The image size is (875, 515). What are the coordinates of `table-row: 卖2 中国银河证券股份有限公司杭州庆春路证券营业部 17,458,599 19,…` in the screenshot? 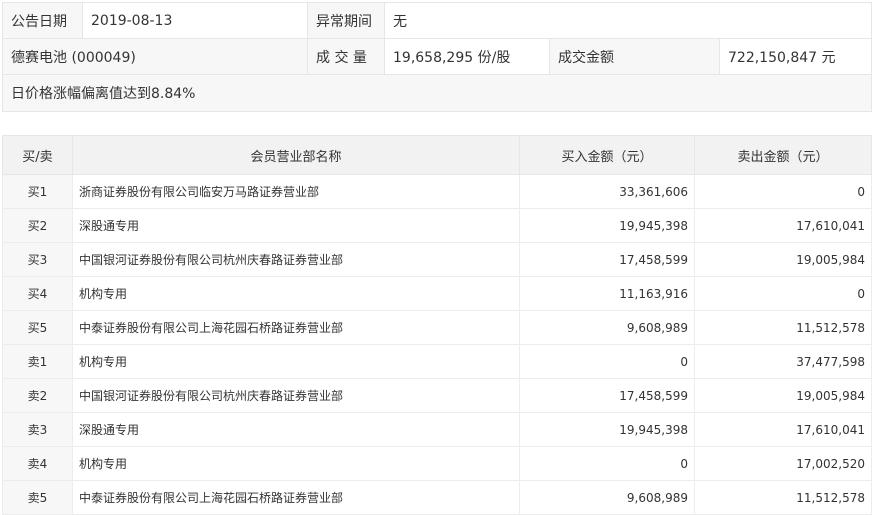 It's located at (437, 395).